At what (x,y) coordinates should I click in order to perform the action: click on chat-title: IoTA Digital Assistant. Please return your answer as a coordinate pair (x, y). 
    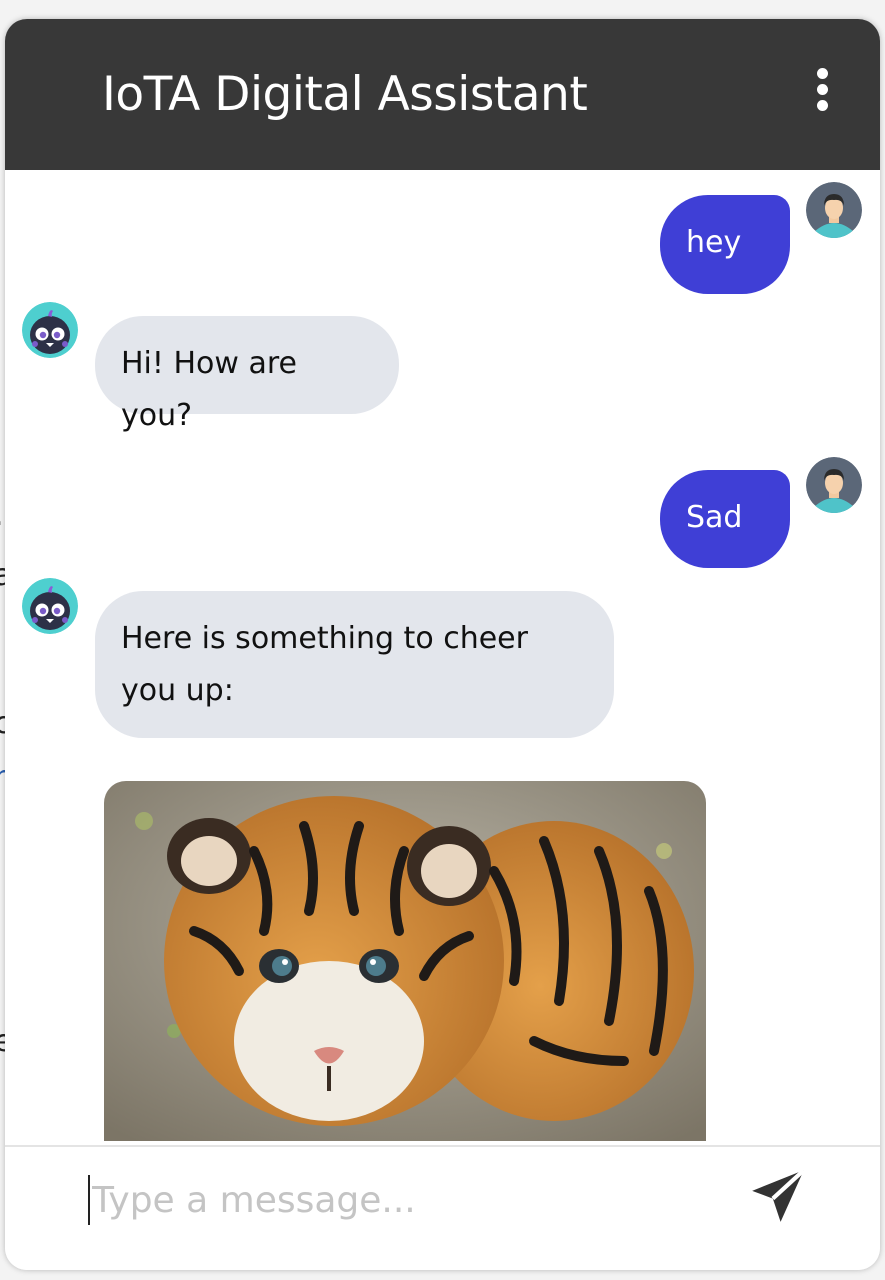
    Looking at the image, I should click on (345, 94).